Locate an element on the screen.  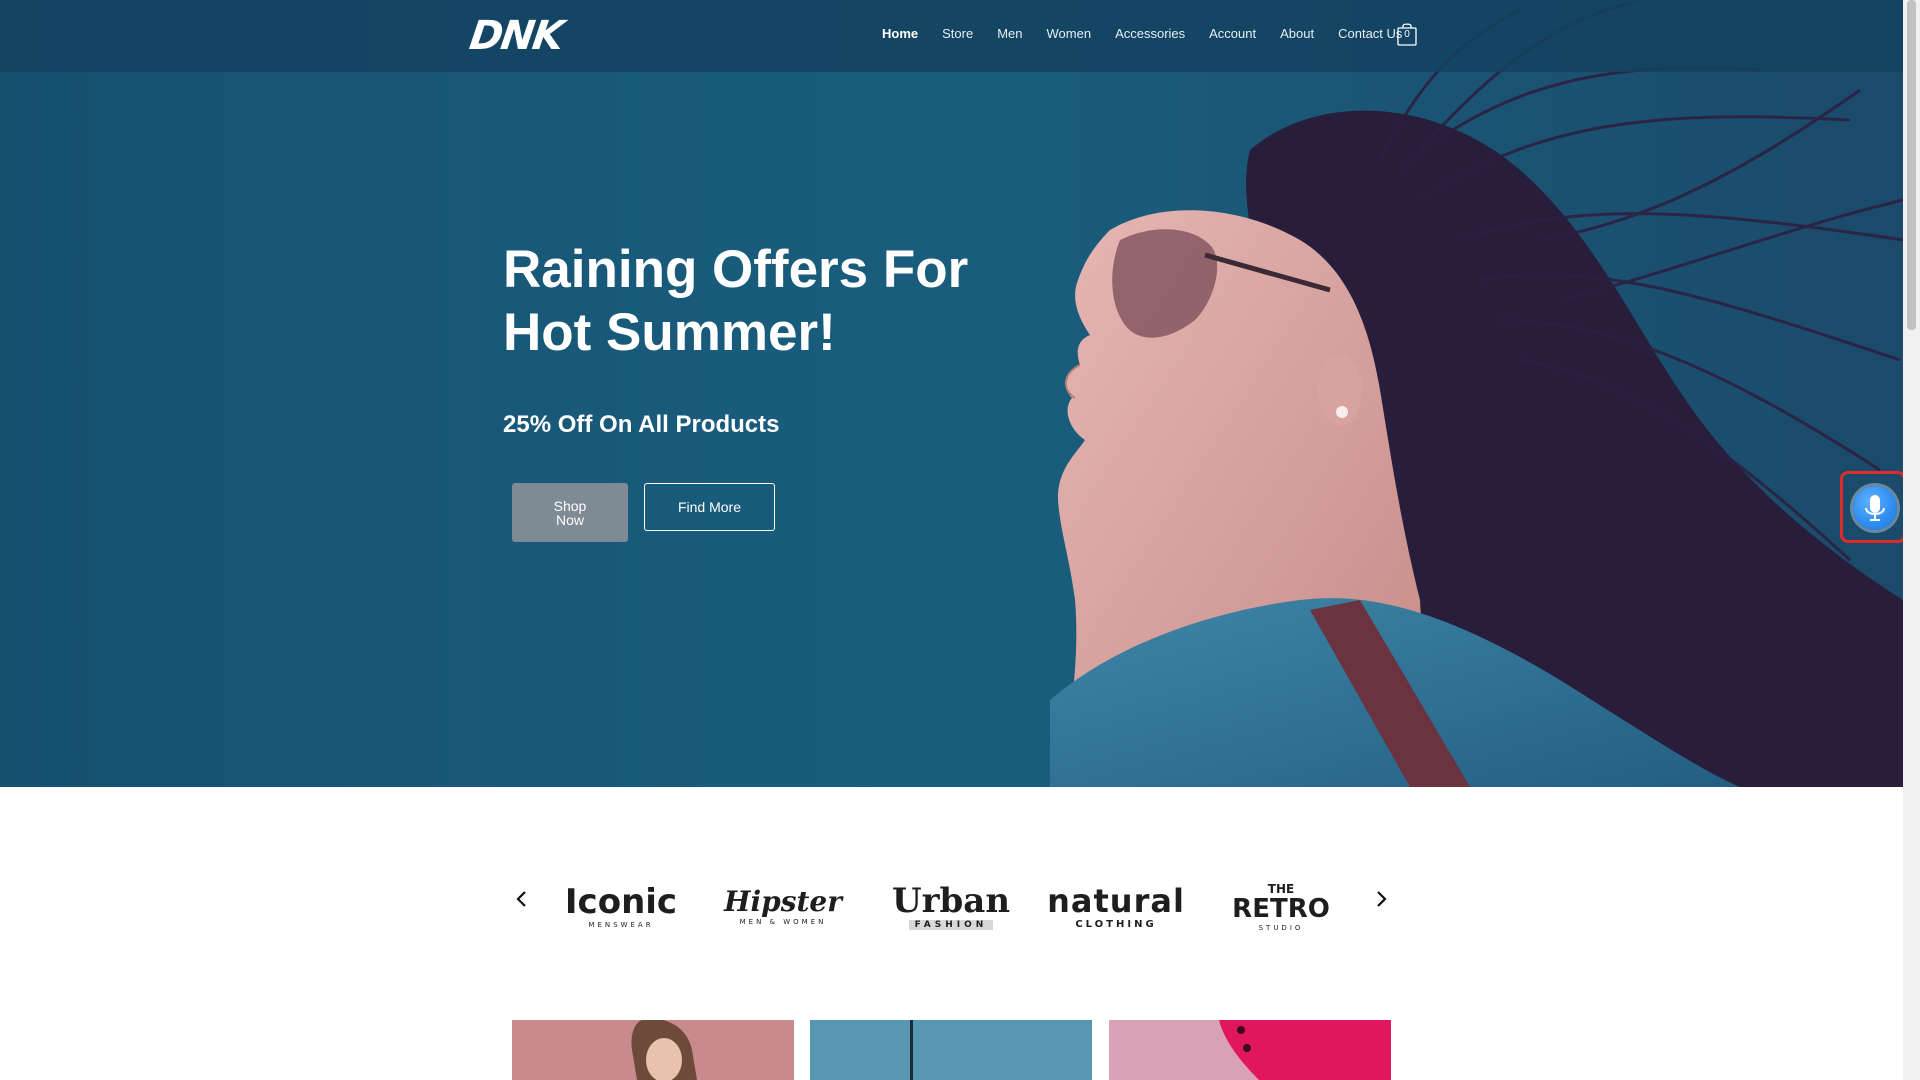
brand-logo-natural: natural CLOTHING is located at coordinates (1115, 907).